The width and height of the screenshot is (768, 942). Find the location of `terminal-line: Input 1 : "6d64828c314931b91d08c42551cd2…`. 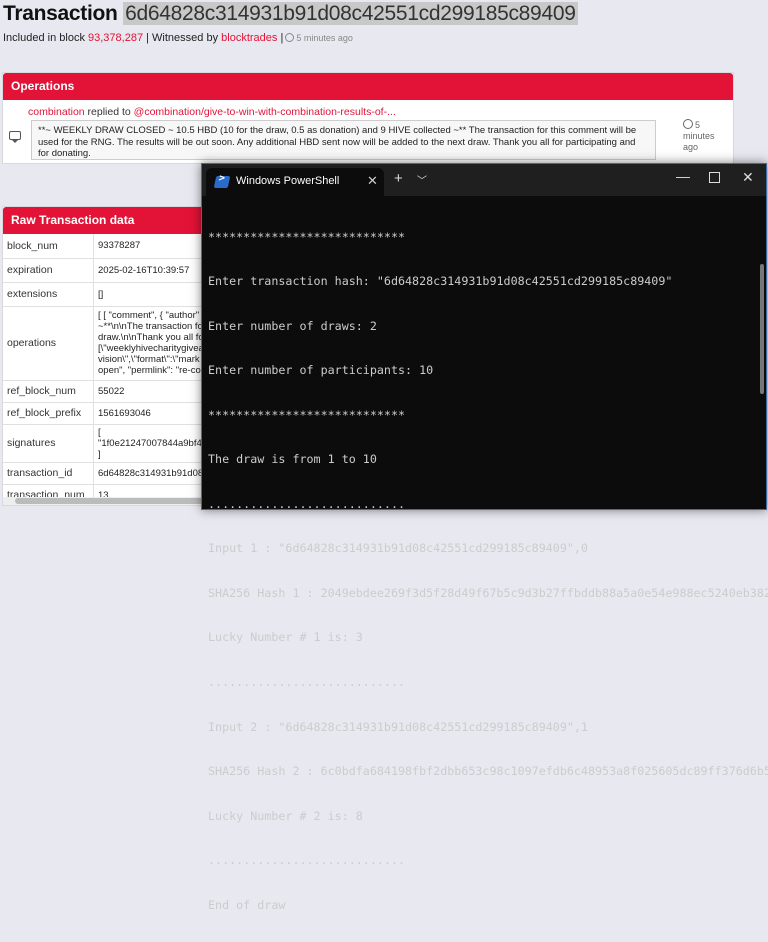

terminal-line: Input 1 : "6d64828c314931b91d08c42551cd2… is located at coordinates (398, 548).